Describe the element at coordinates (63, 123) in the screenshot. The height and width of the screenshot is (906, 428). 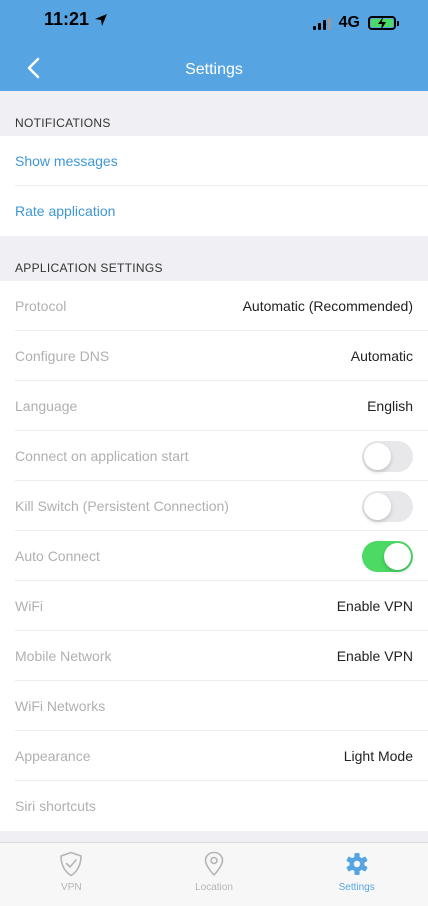
I see `section-header-notifications: NOTIFICATIONS` at that location.